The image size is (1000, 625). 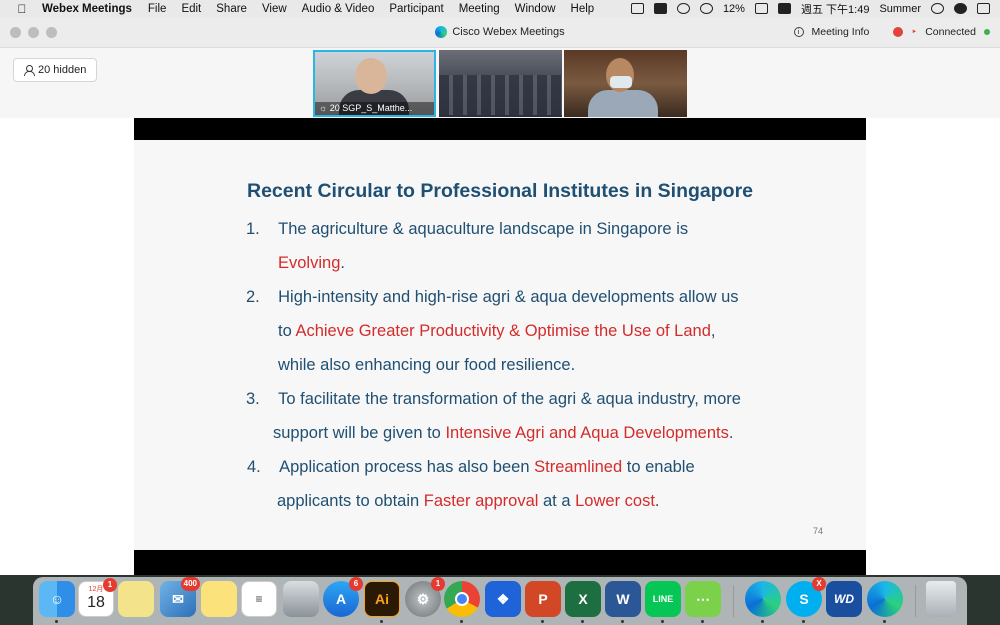 What do you see at coordinates (937, 8) in the screenshot?
I see `spotlight-search-icon` at bounding box center [937, 8].